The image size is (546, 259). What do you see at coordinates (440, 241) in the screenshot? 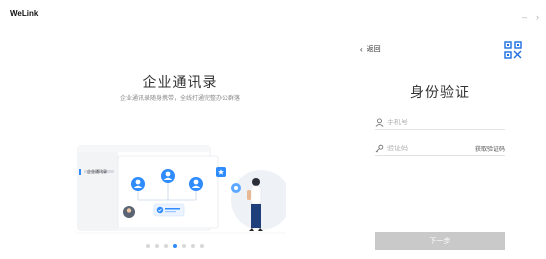
I see `next-button: 下一步` at bounding box center [440, 241].